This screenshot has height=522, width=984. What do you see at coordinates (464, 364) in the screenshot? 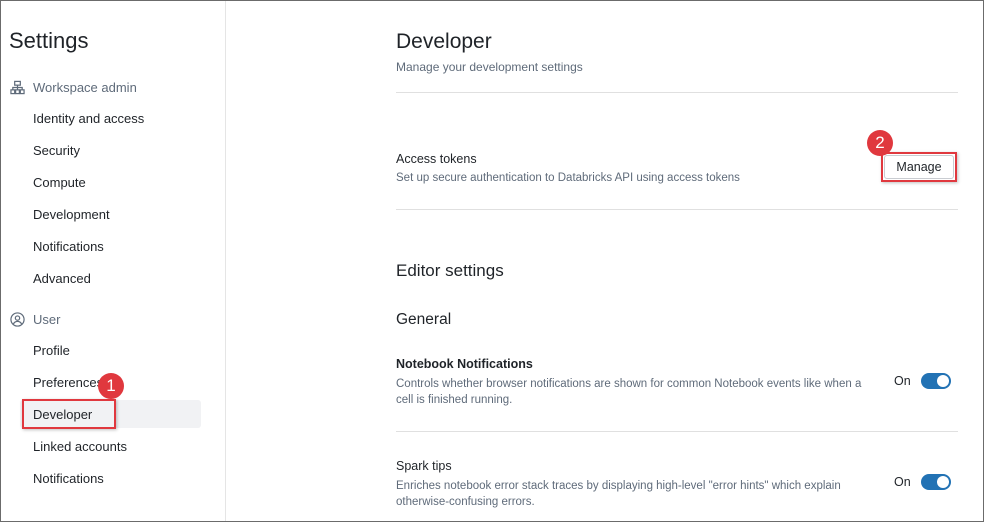
I see `notebook-notifications-title: Notebook Notifications` at bounding box center [464, 364].